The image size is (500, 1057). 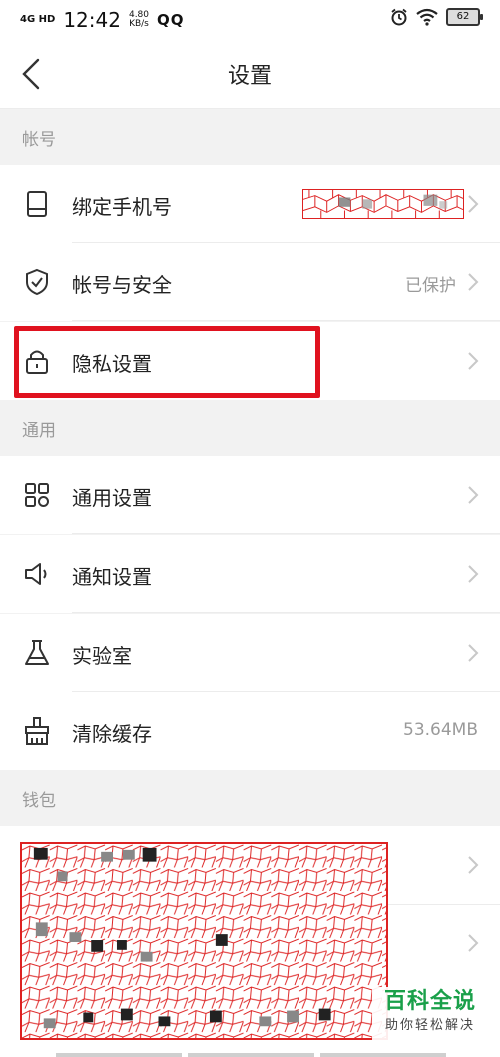 What do you see at coordinates (464, 17) in the screenshot?
I see `battery-icon: 62` at bounding box center [464, 17].